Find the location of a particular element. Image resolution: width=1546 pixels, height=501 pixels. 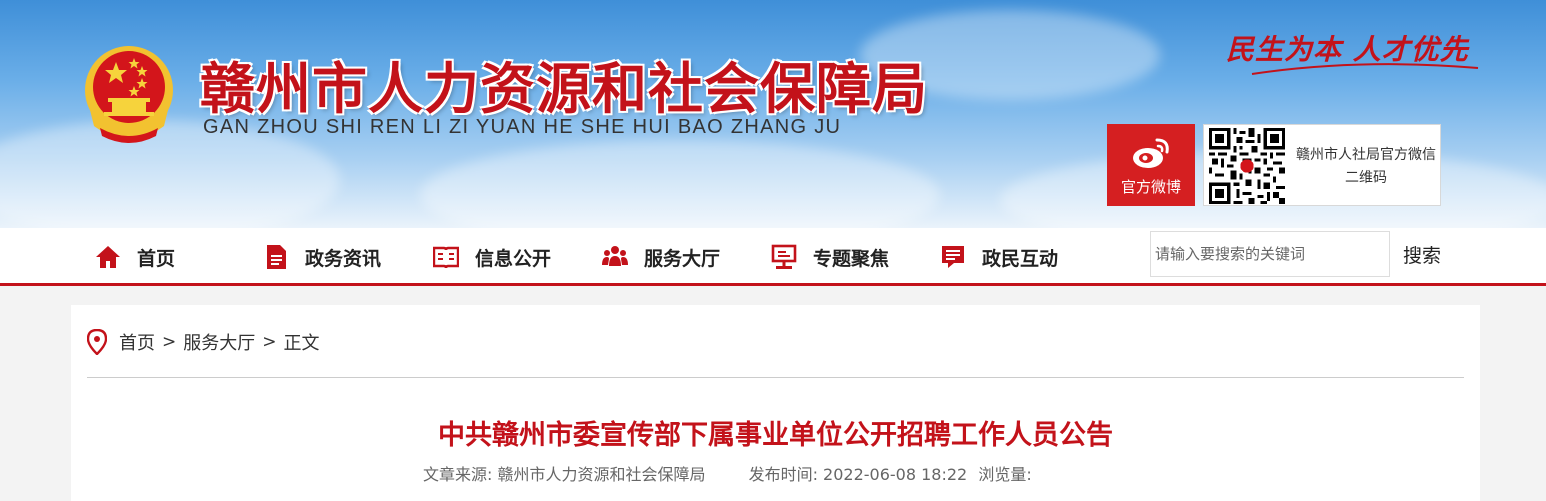

wechat-qr-panel: 赣州市人社局官方微信二维码 is located at coordinates (1322, 165).